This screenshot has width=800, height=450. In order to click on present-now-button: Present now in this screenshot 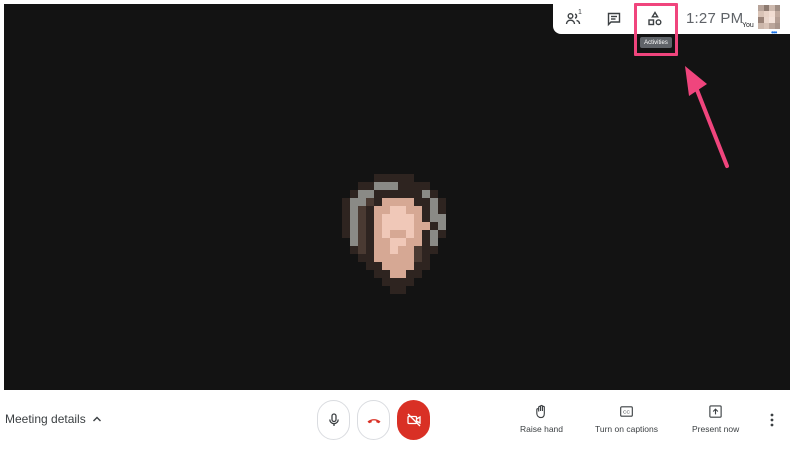, I will do `click(715, 419)`.